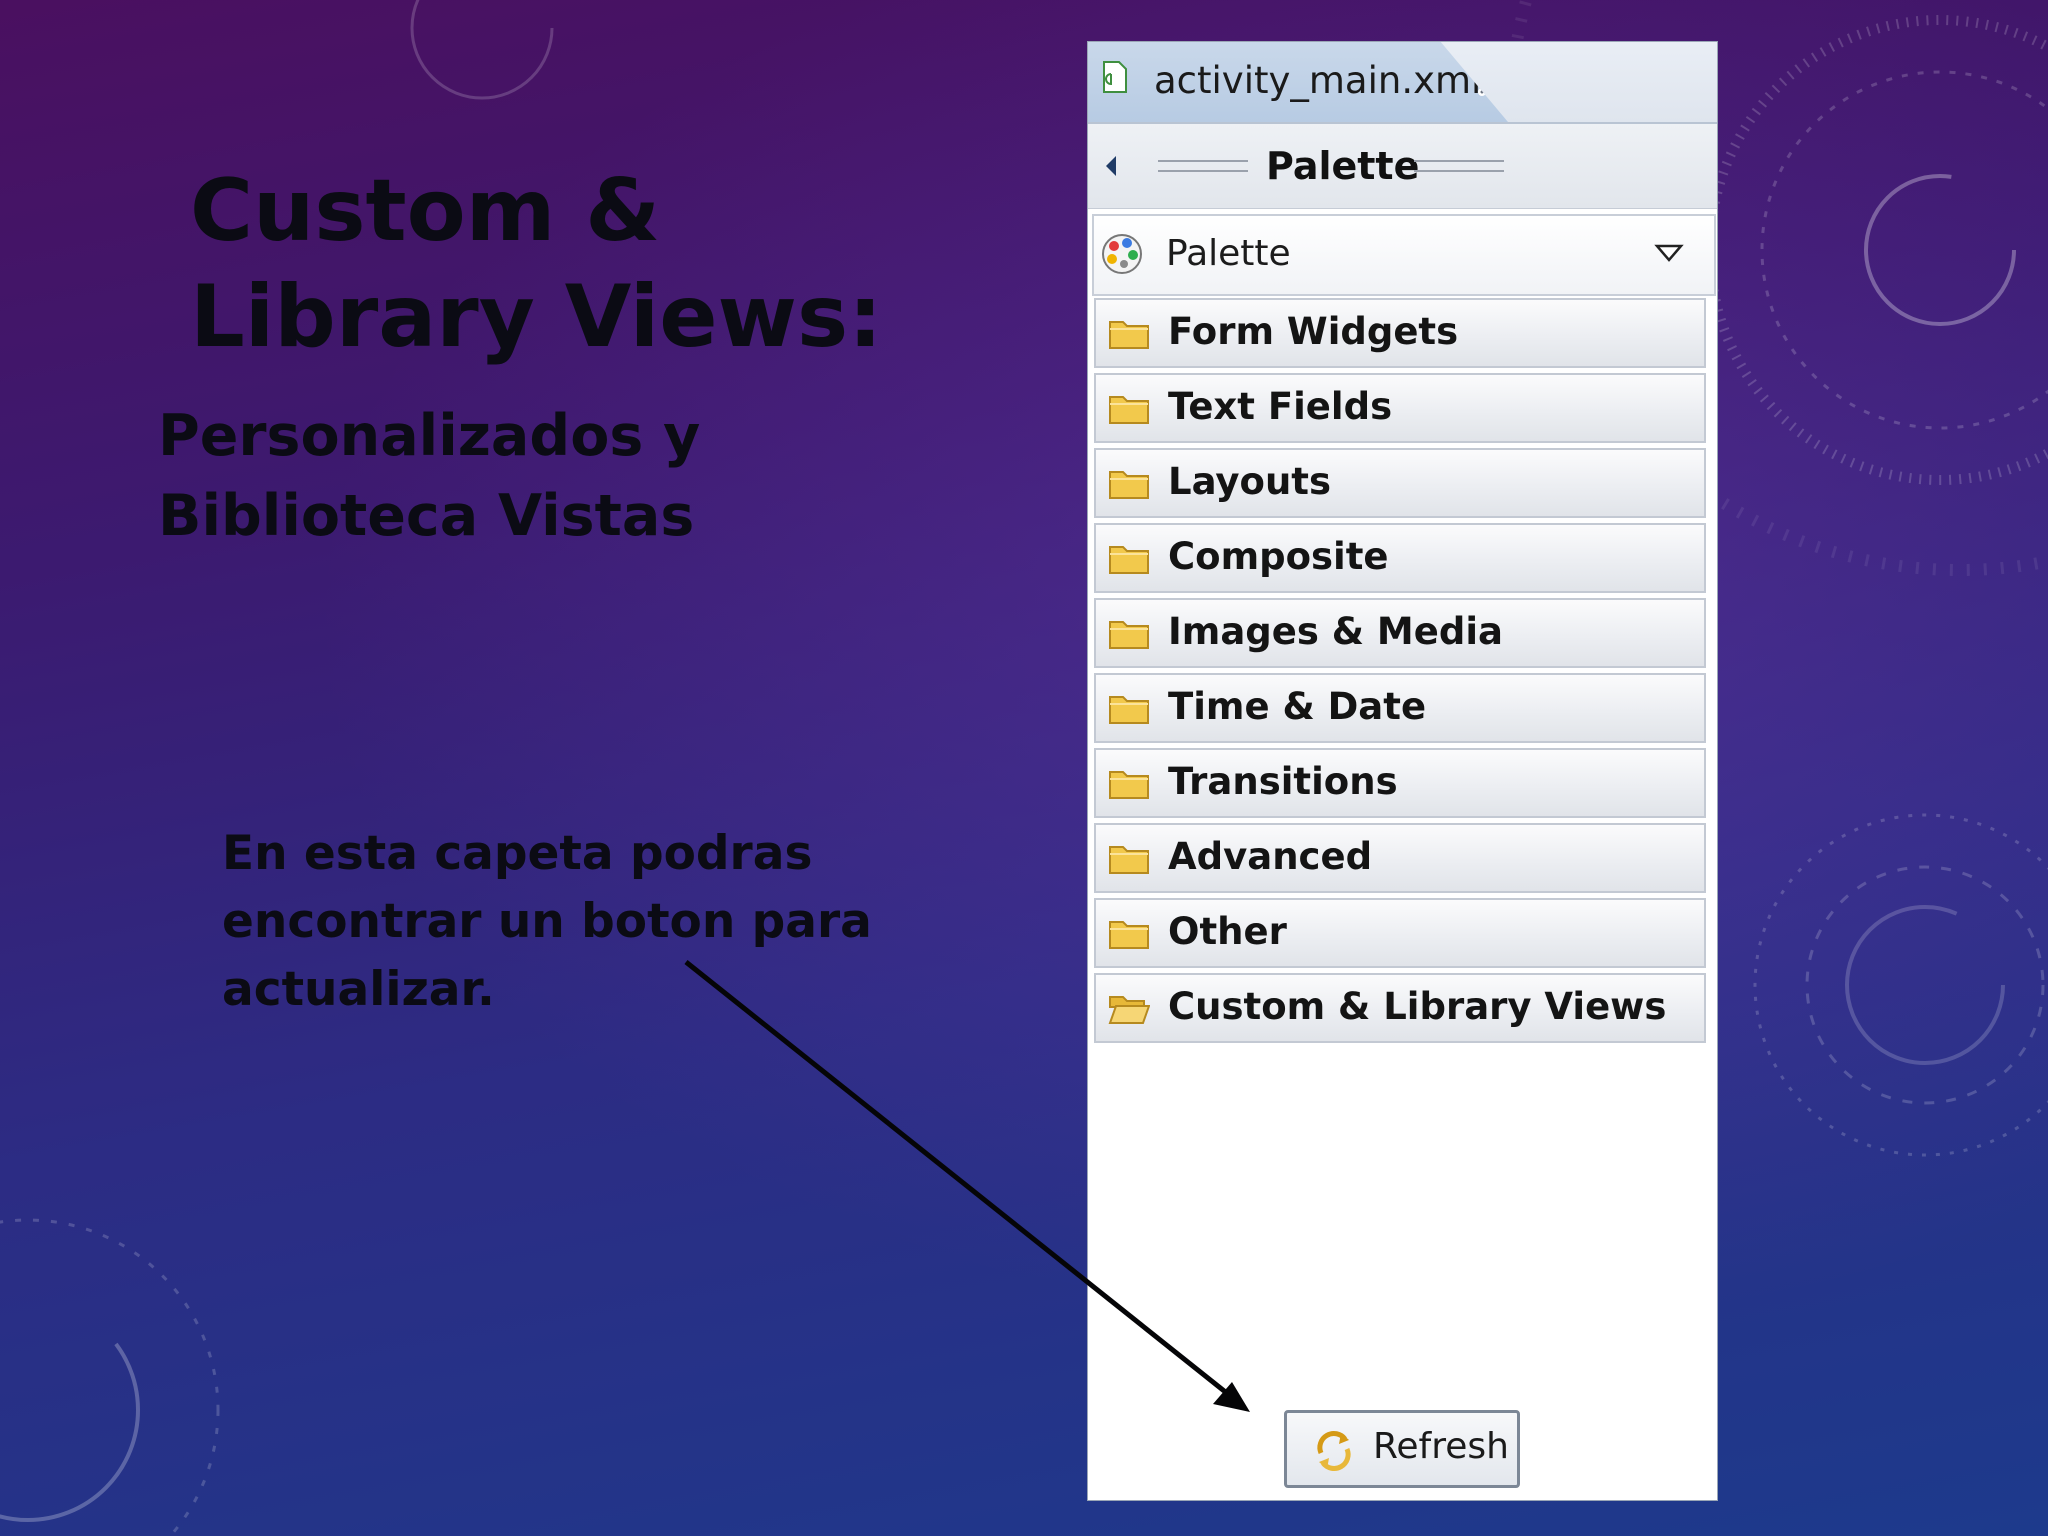 This screenshot has width=2048, height=1536. Describe the element at coordinates (962, 1182) in the screenshot. I see `callout-arrow-line` at that location.